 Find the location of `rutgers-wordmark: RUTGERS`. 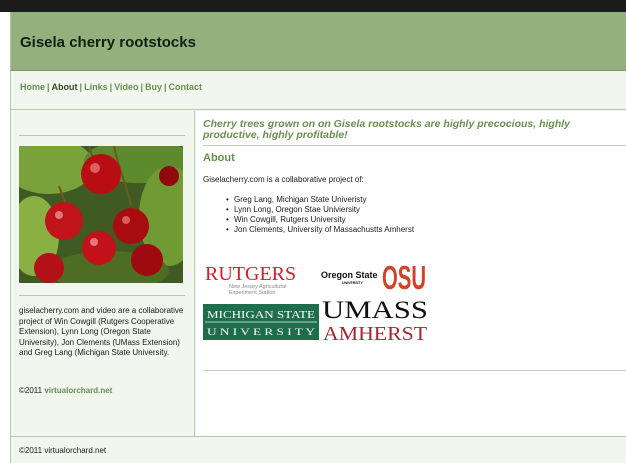

rutgers-wordmark: RUTGERS is located at coordinates (250, 274).